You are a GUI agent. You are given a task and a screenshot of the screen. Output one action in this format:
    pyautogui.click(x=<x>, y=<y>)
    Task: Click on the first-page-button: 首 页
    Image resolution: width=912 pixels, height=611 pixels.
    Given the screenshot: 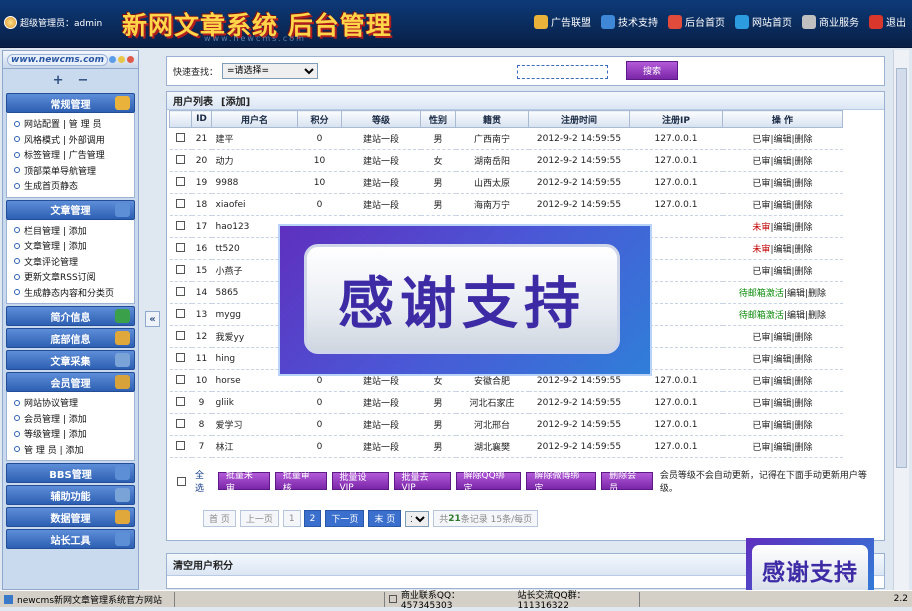 What is the action you would take?
    pyautogui.click(x=219, y=518)
    